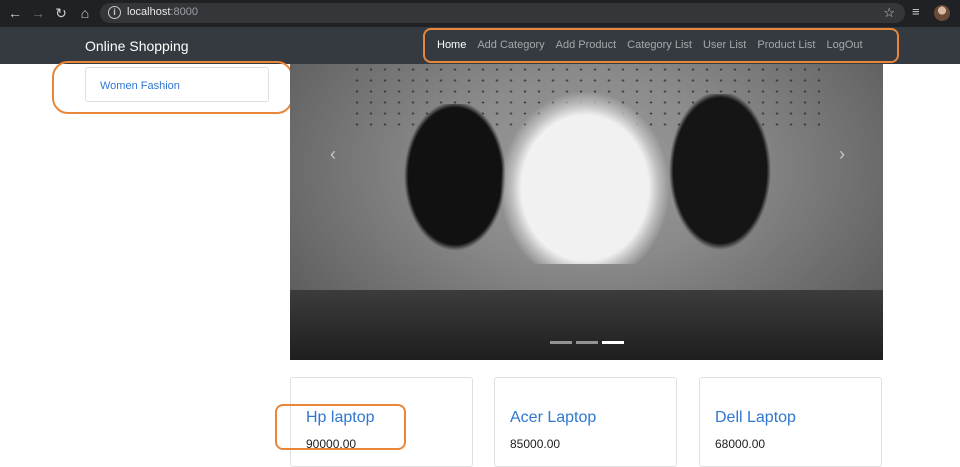 The width and height of the screenshot is (960, 467). What do you see at coordinates (585, 169) in the screenshot?
I see `carousel-image-dancer-center` at bounding box center [585, 169].